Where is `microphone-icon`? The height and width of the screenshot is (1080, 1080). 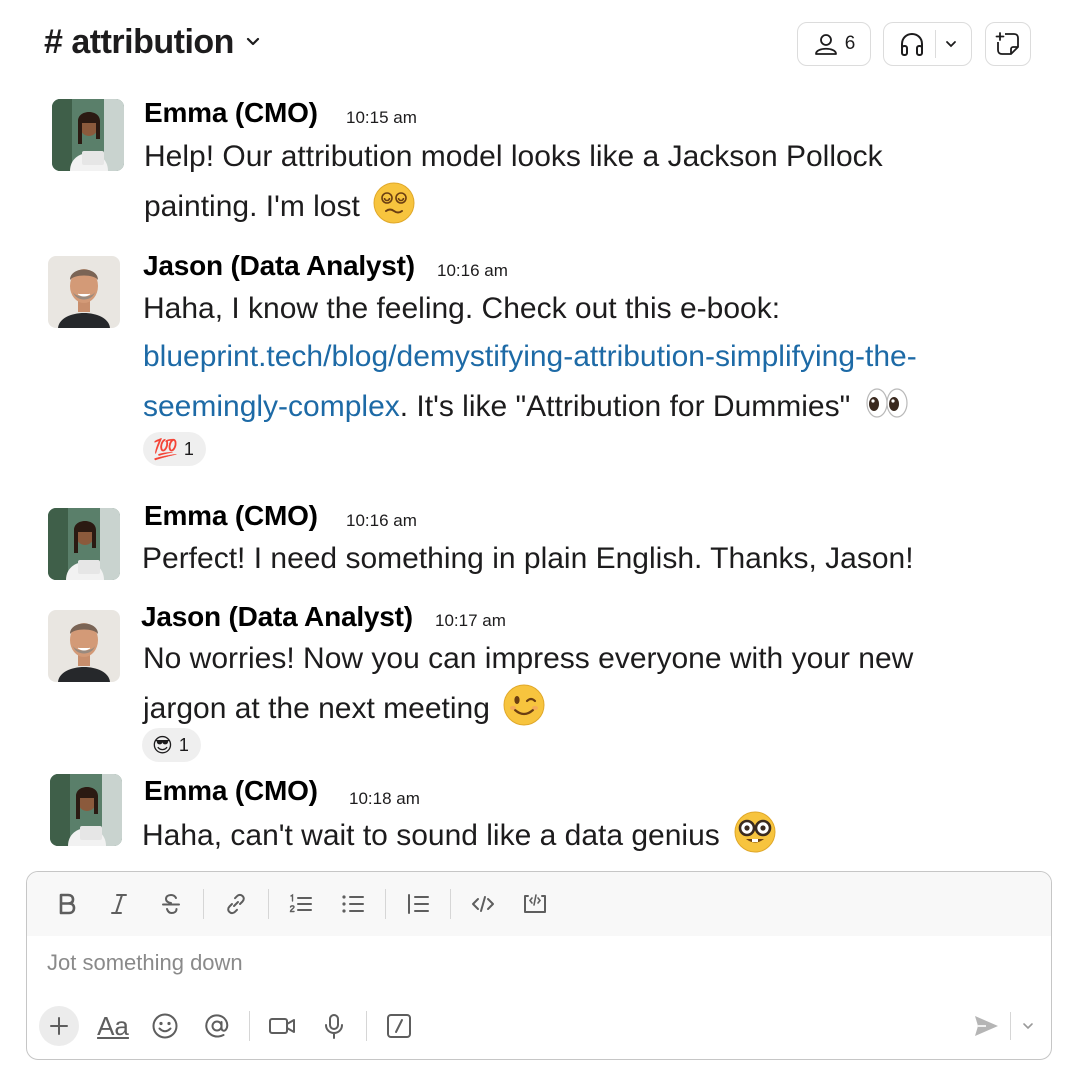
microphone-icon is located at coordinates (334, 1026).